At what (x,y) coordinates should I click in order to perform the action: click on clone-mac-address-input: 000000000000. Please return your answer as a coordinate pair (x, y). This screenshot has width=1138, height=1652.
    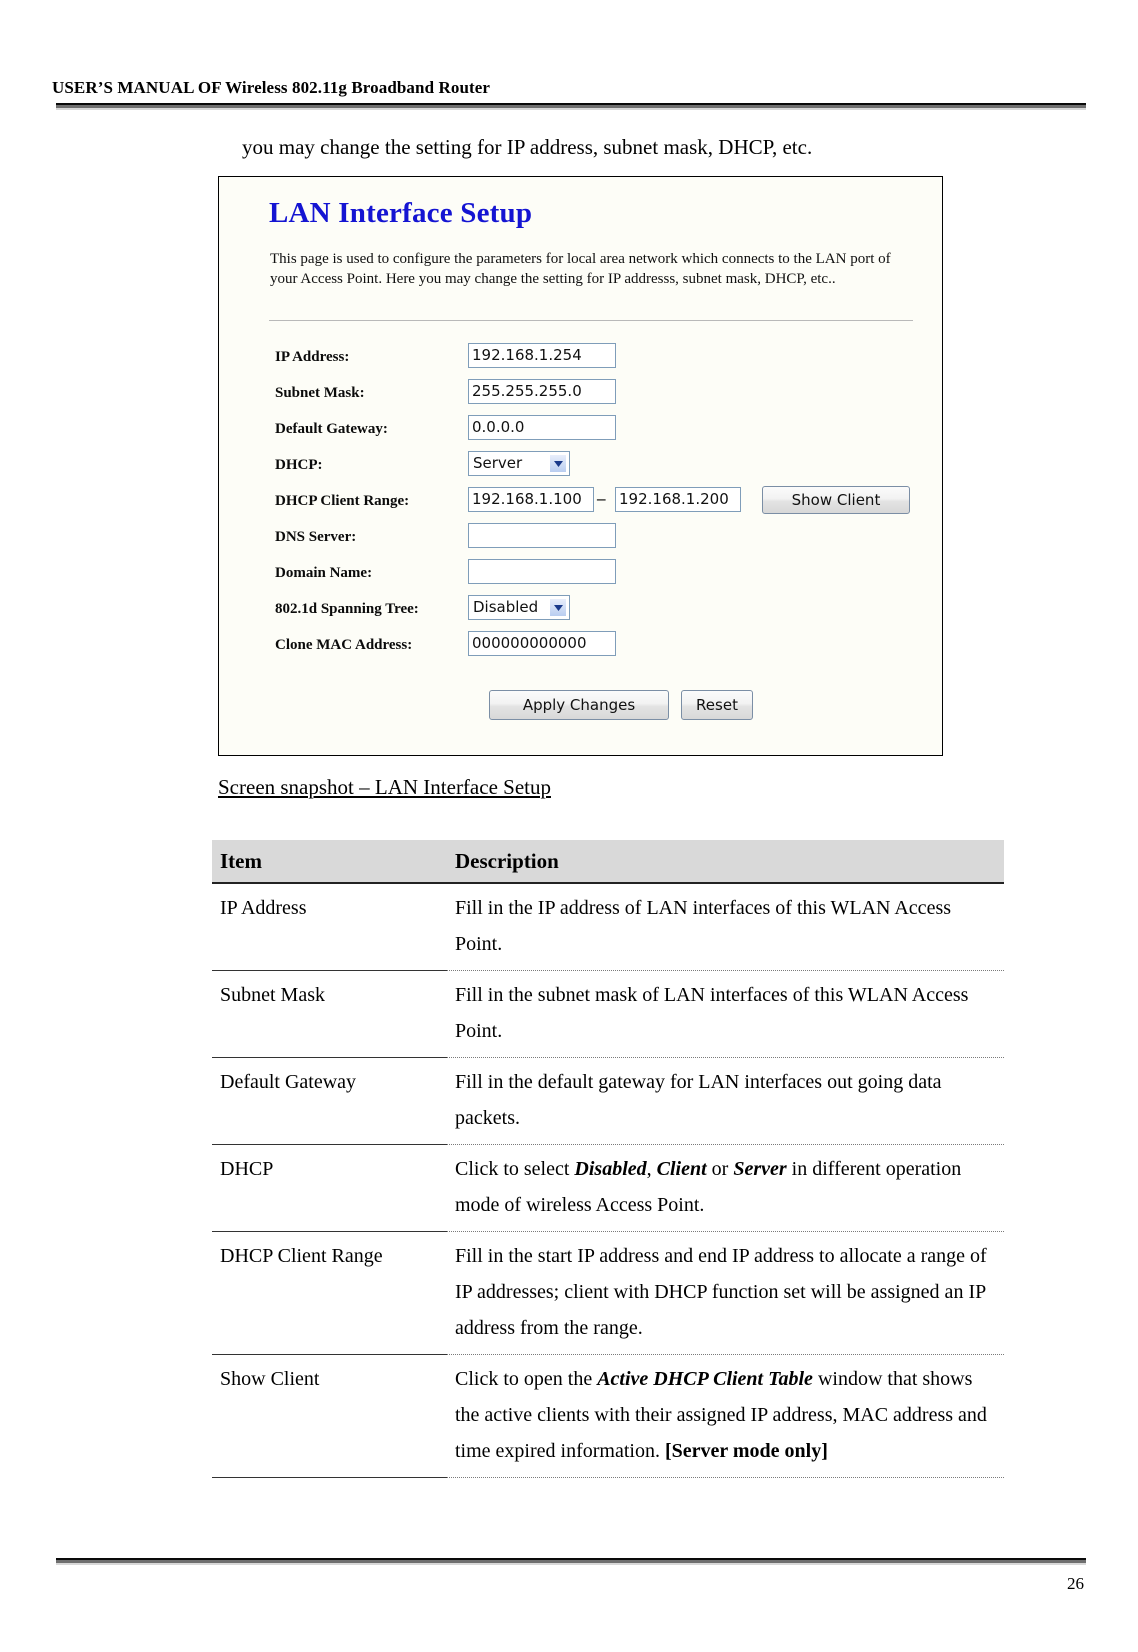
    Looking at the image, I should click on (542, 643).